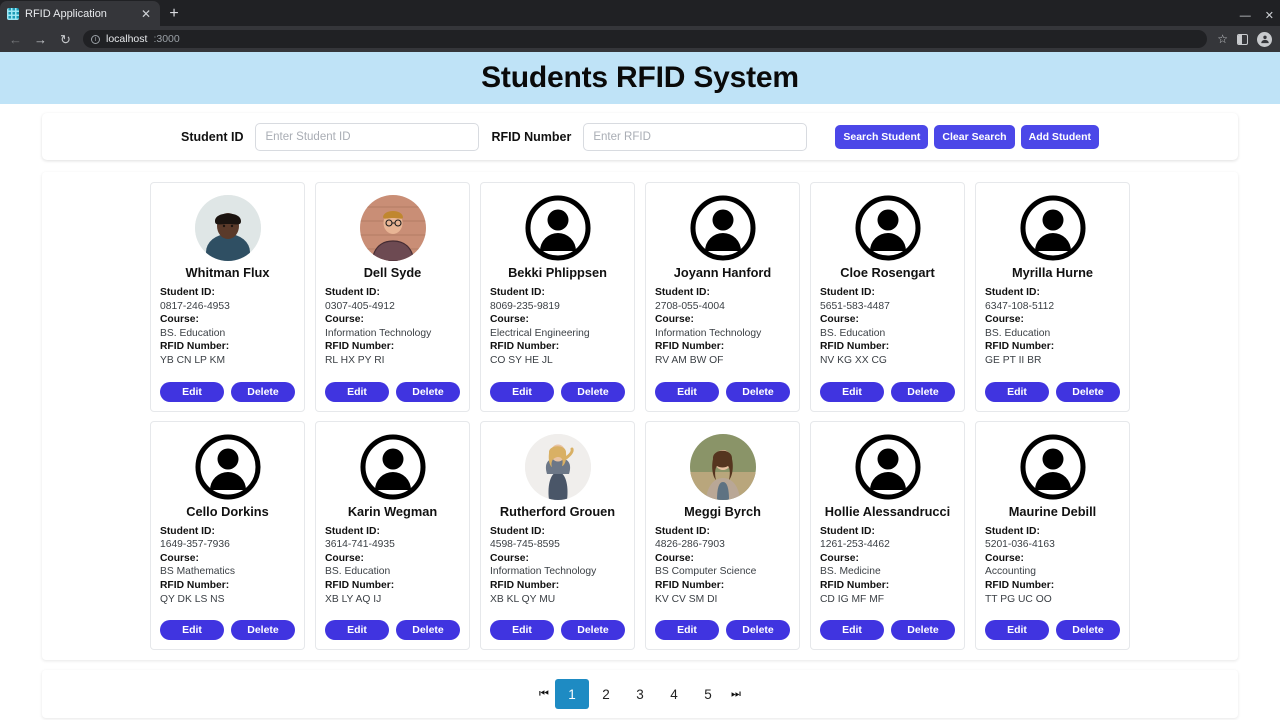 This screenshot has width=1280, height=720. I want to click on profile-avatar-icon, so click(1264, 39).